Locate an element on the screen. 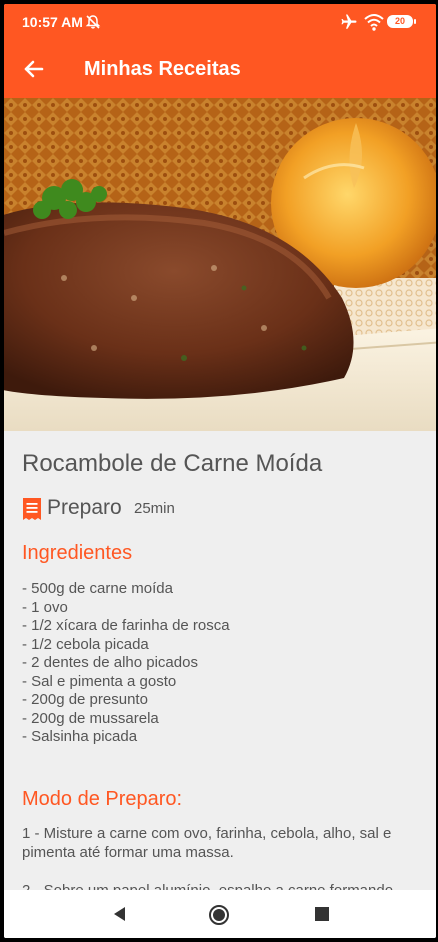  airplane-mode-icon is located at coordinates (349, 24).